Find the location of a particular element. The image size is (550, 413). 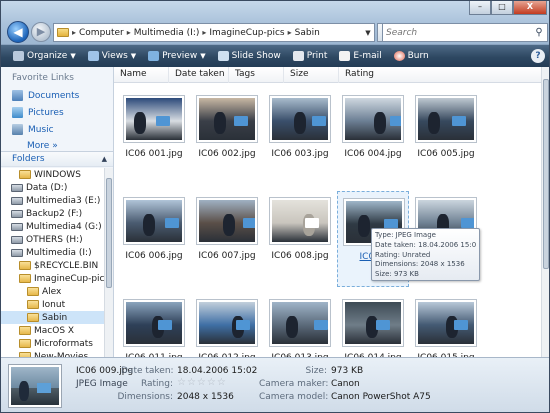

favorite-label: Pictures is located at coordinates (46, 112).